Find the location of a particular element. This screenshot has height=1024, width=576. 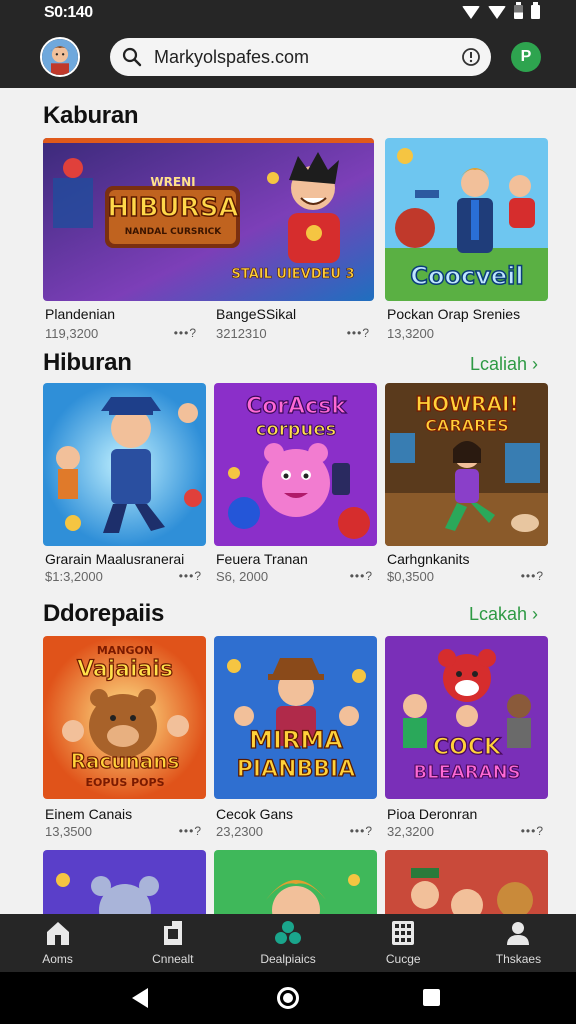

nav-item-content: Cnnealt is located at coordinates (172, 943).